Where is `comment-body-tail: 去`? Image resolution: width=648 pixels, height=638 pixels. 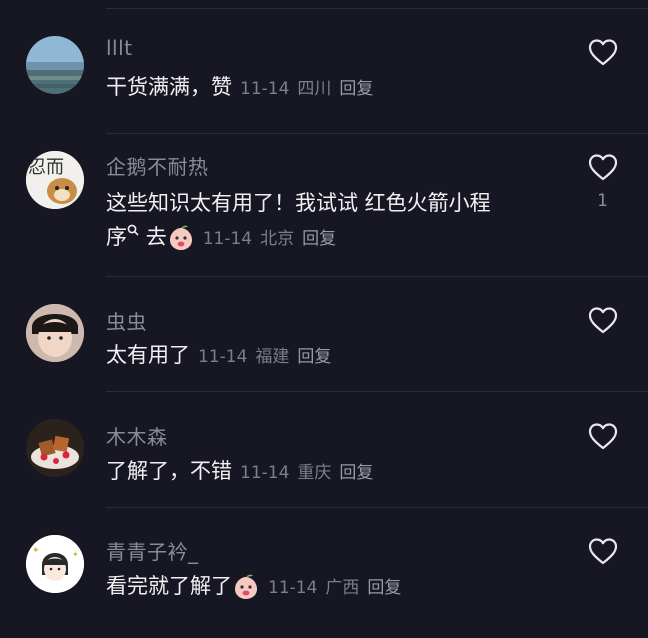 comment-body-tail: 去 is located at coordinates (156, 237).